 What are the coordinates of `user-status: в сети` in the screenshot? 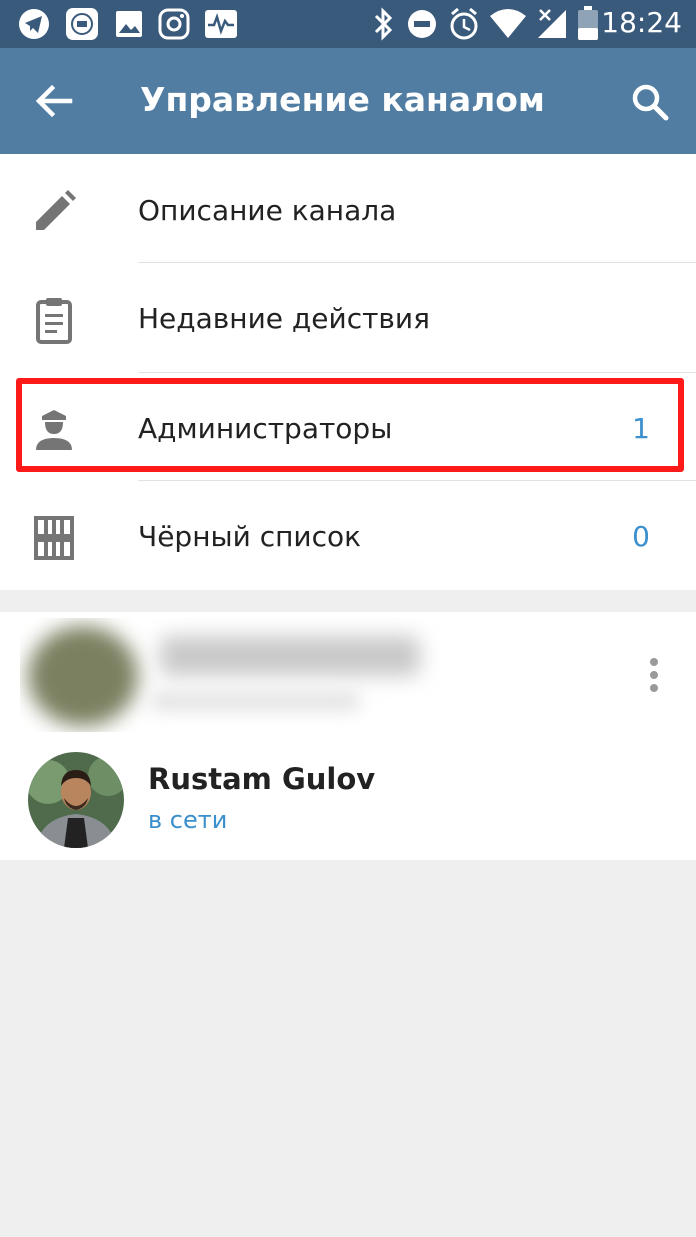 It's located at (188, 820).